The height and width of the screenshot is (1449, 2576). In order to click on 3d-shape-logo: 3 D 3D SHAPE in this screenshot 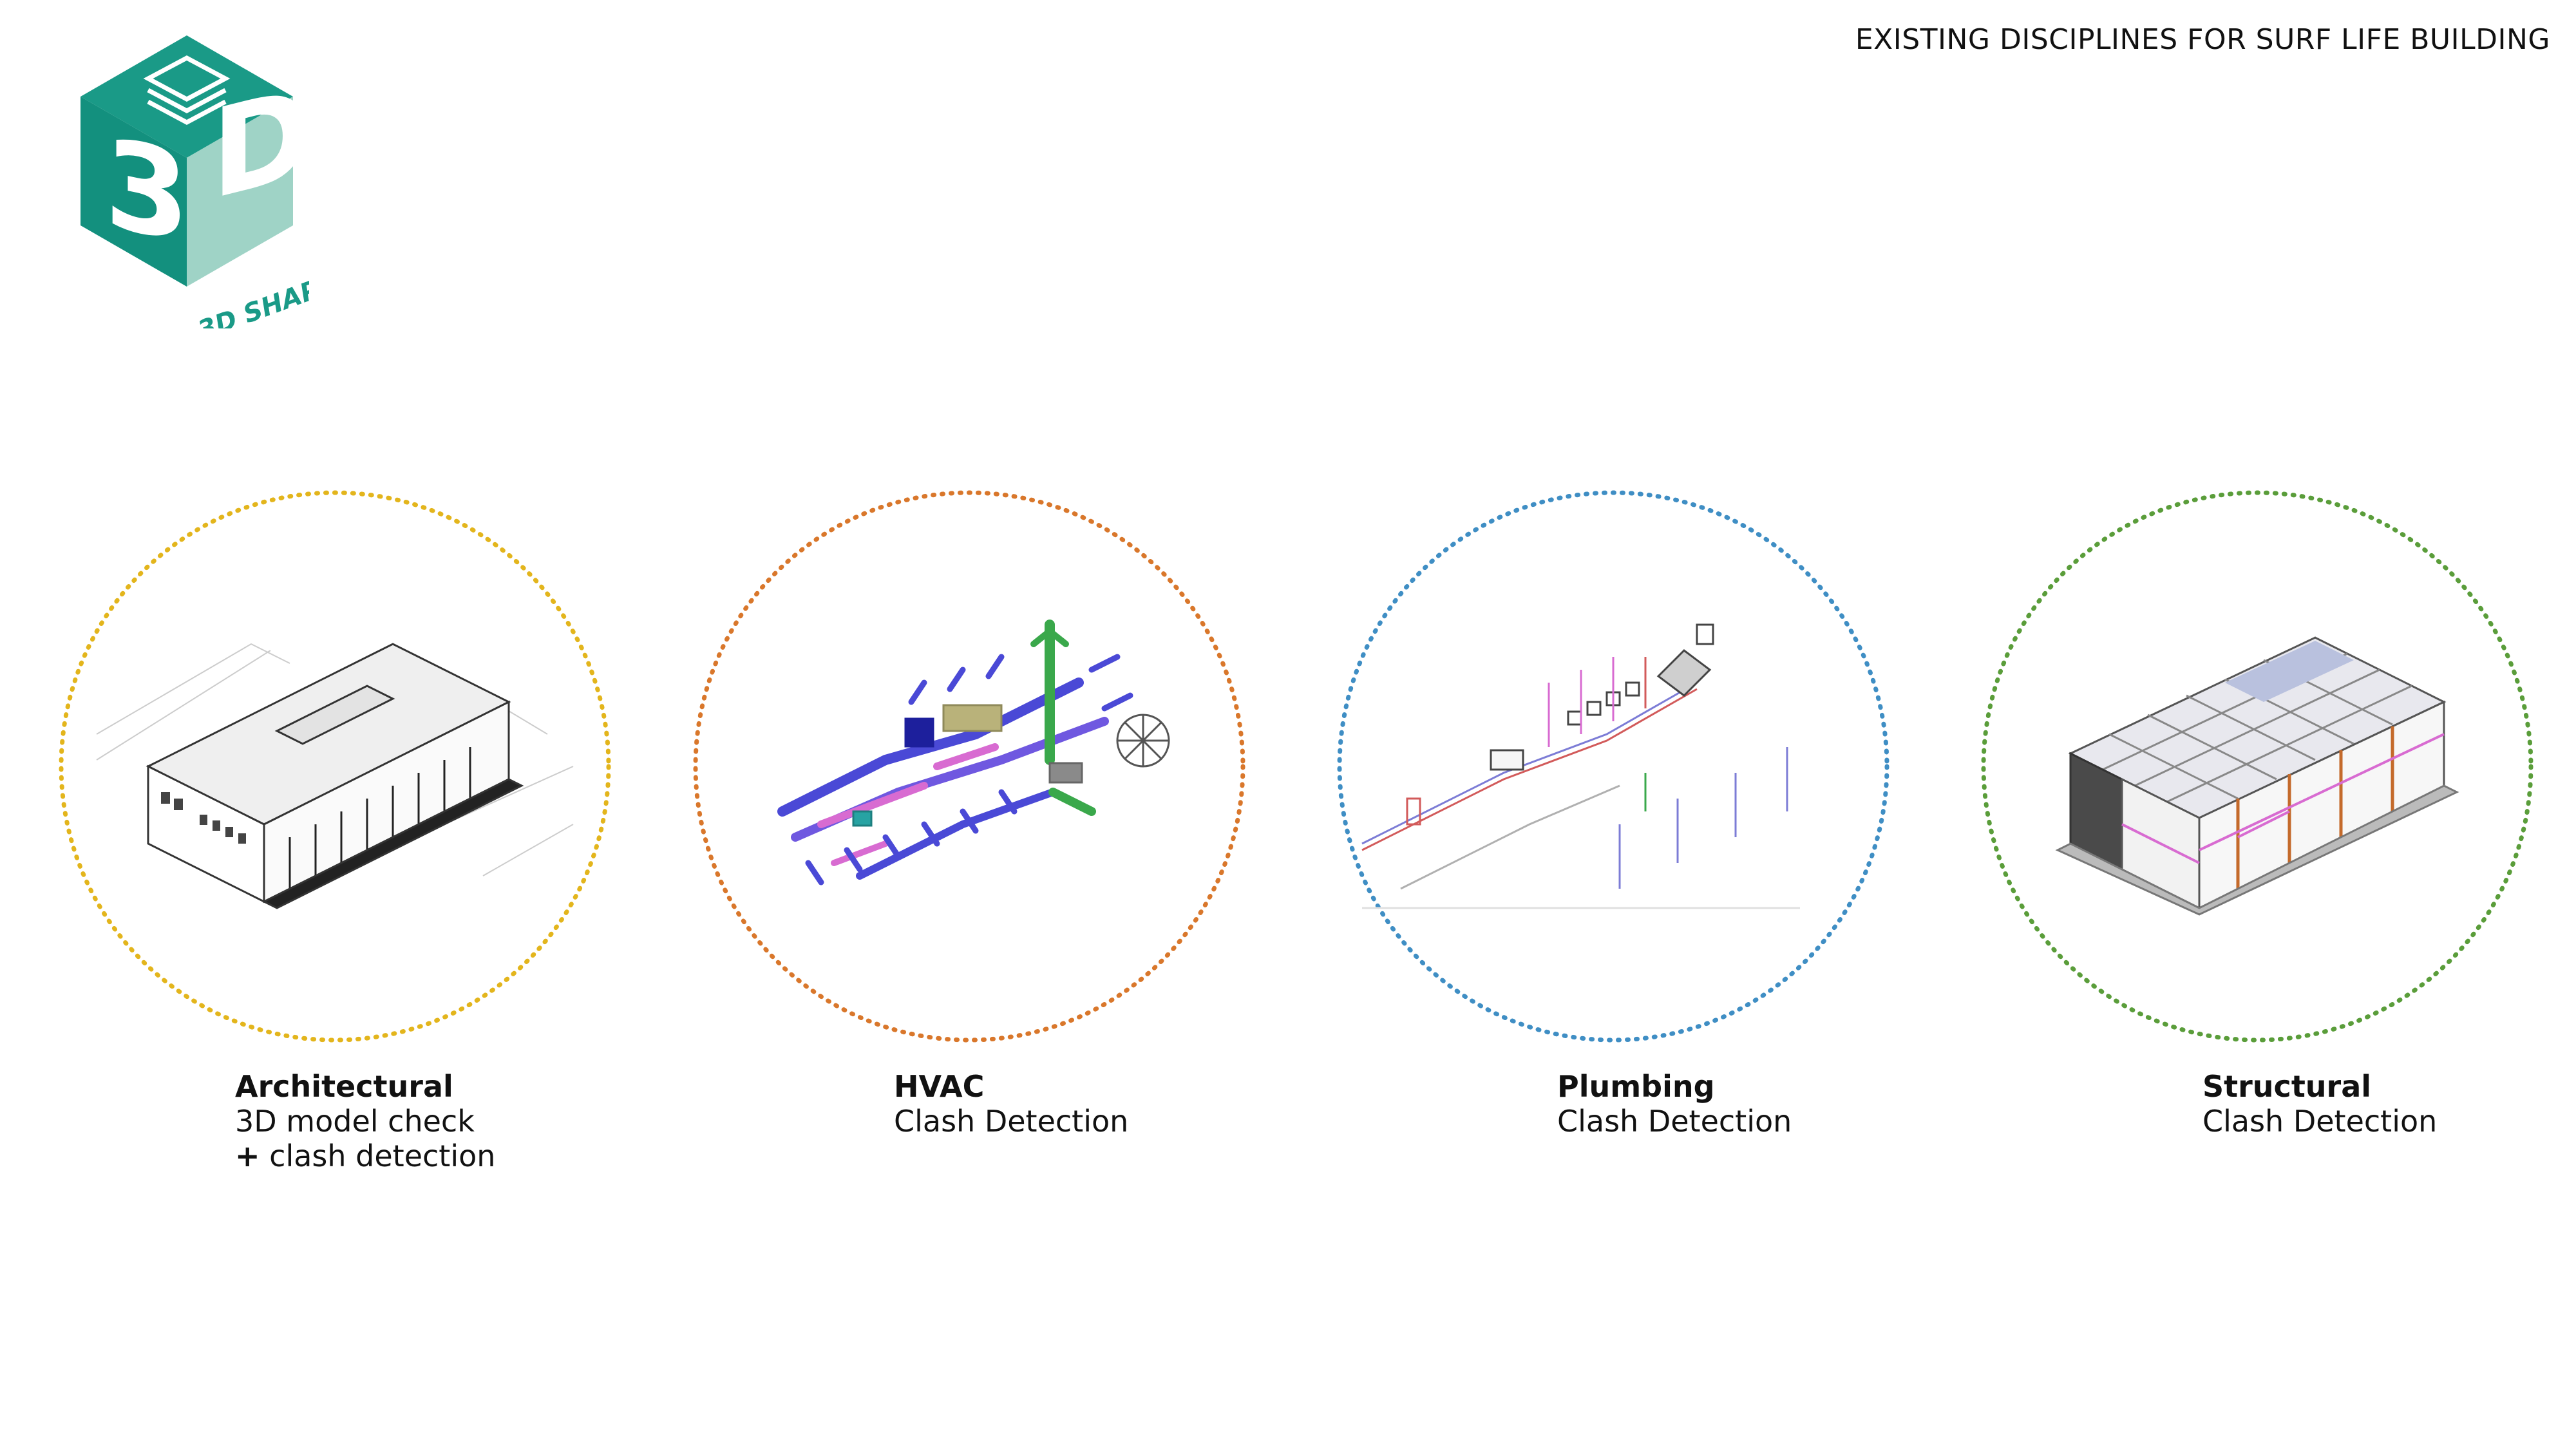, I will do `click(202, 189)`.